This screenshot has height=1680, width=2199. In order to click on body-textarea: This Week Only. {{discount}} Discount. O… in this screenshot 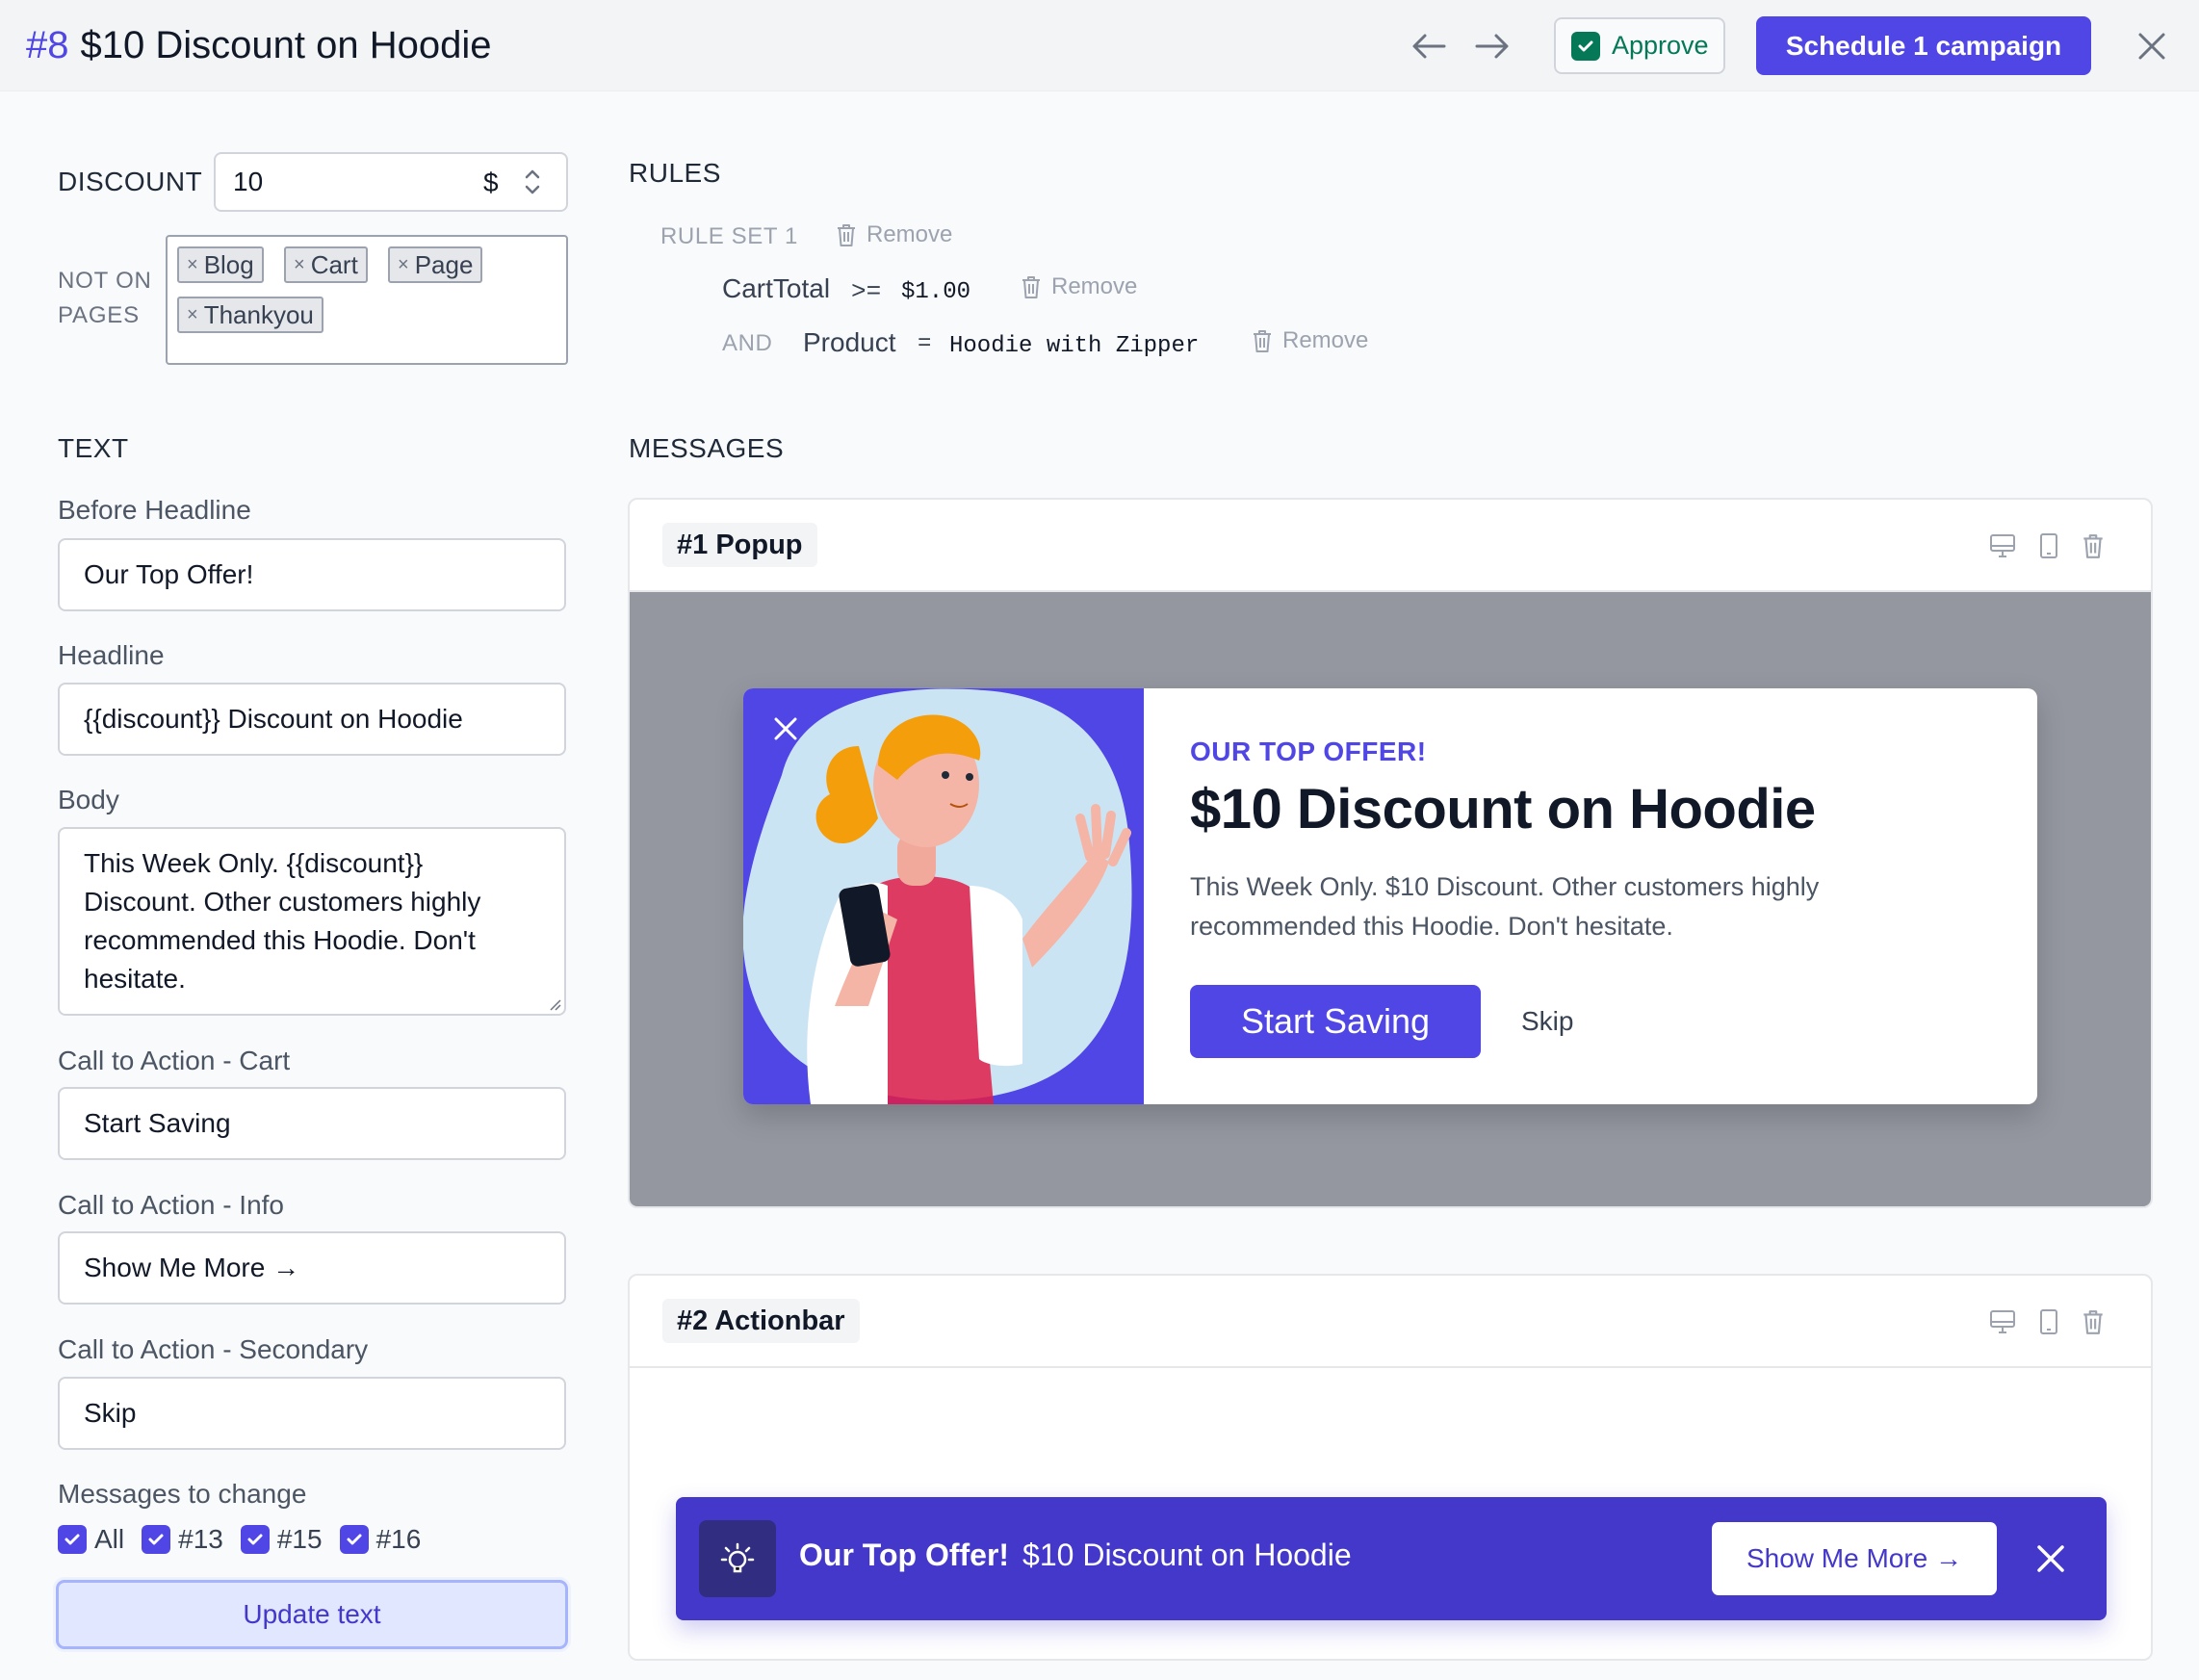, I will do `click(312, 921)`.